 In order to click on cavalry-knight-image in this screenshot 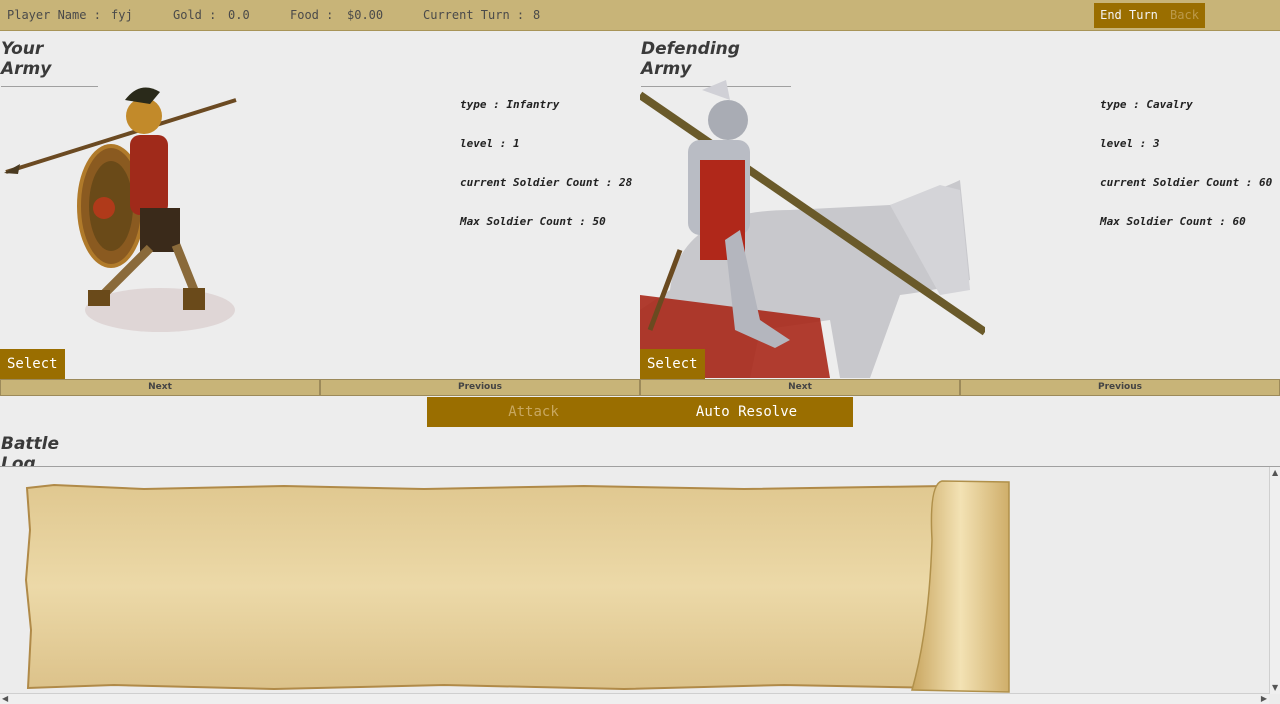, I will do `click(812, 229)`.